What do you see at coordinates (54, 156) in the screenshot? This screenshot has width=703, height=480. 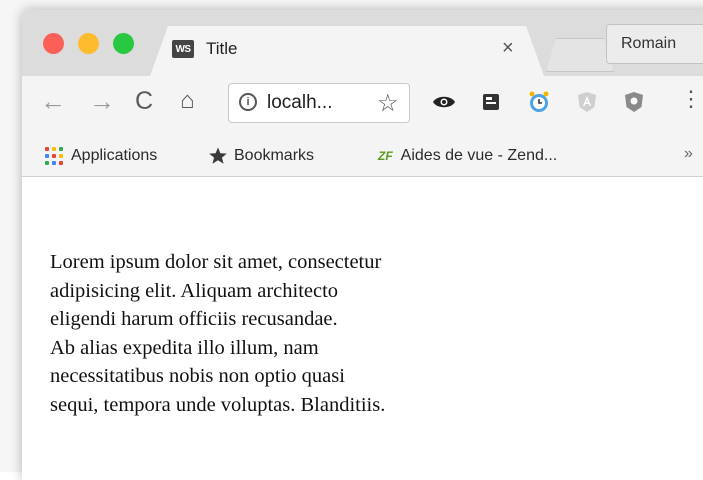 I see `apps-grid-icon` at bounding box center [54, 156].